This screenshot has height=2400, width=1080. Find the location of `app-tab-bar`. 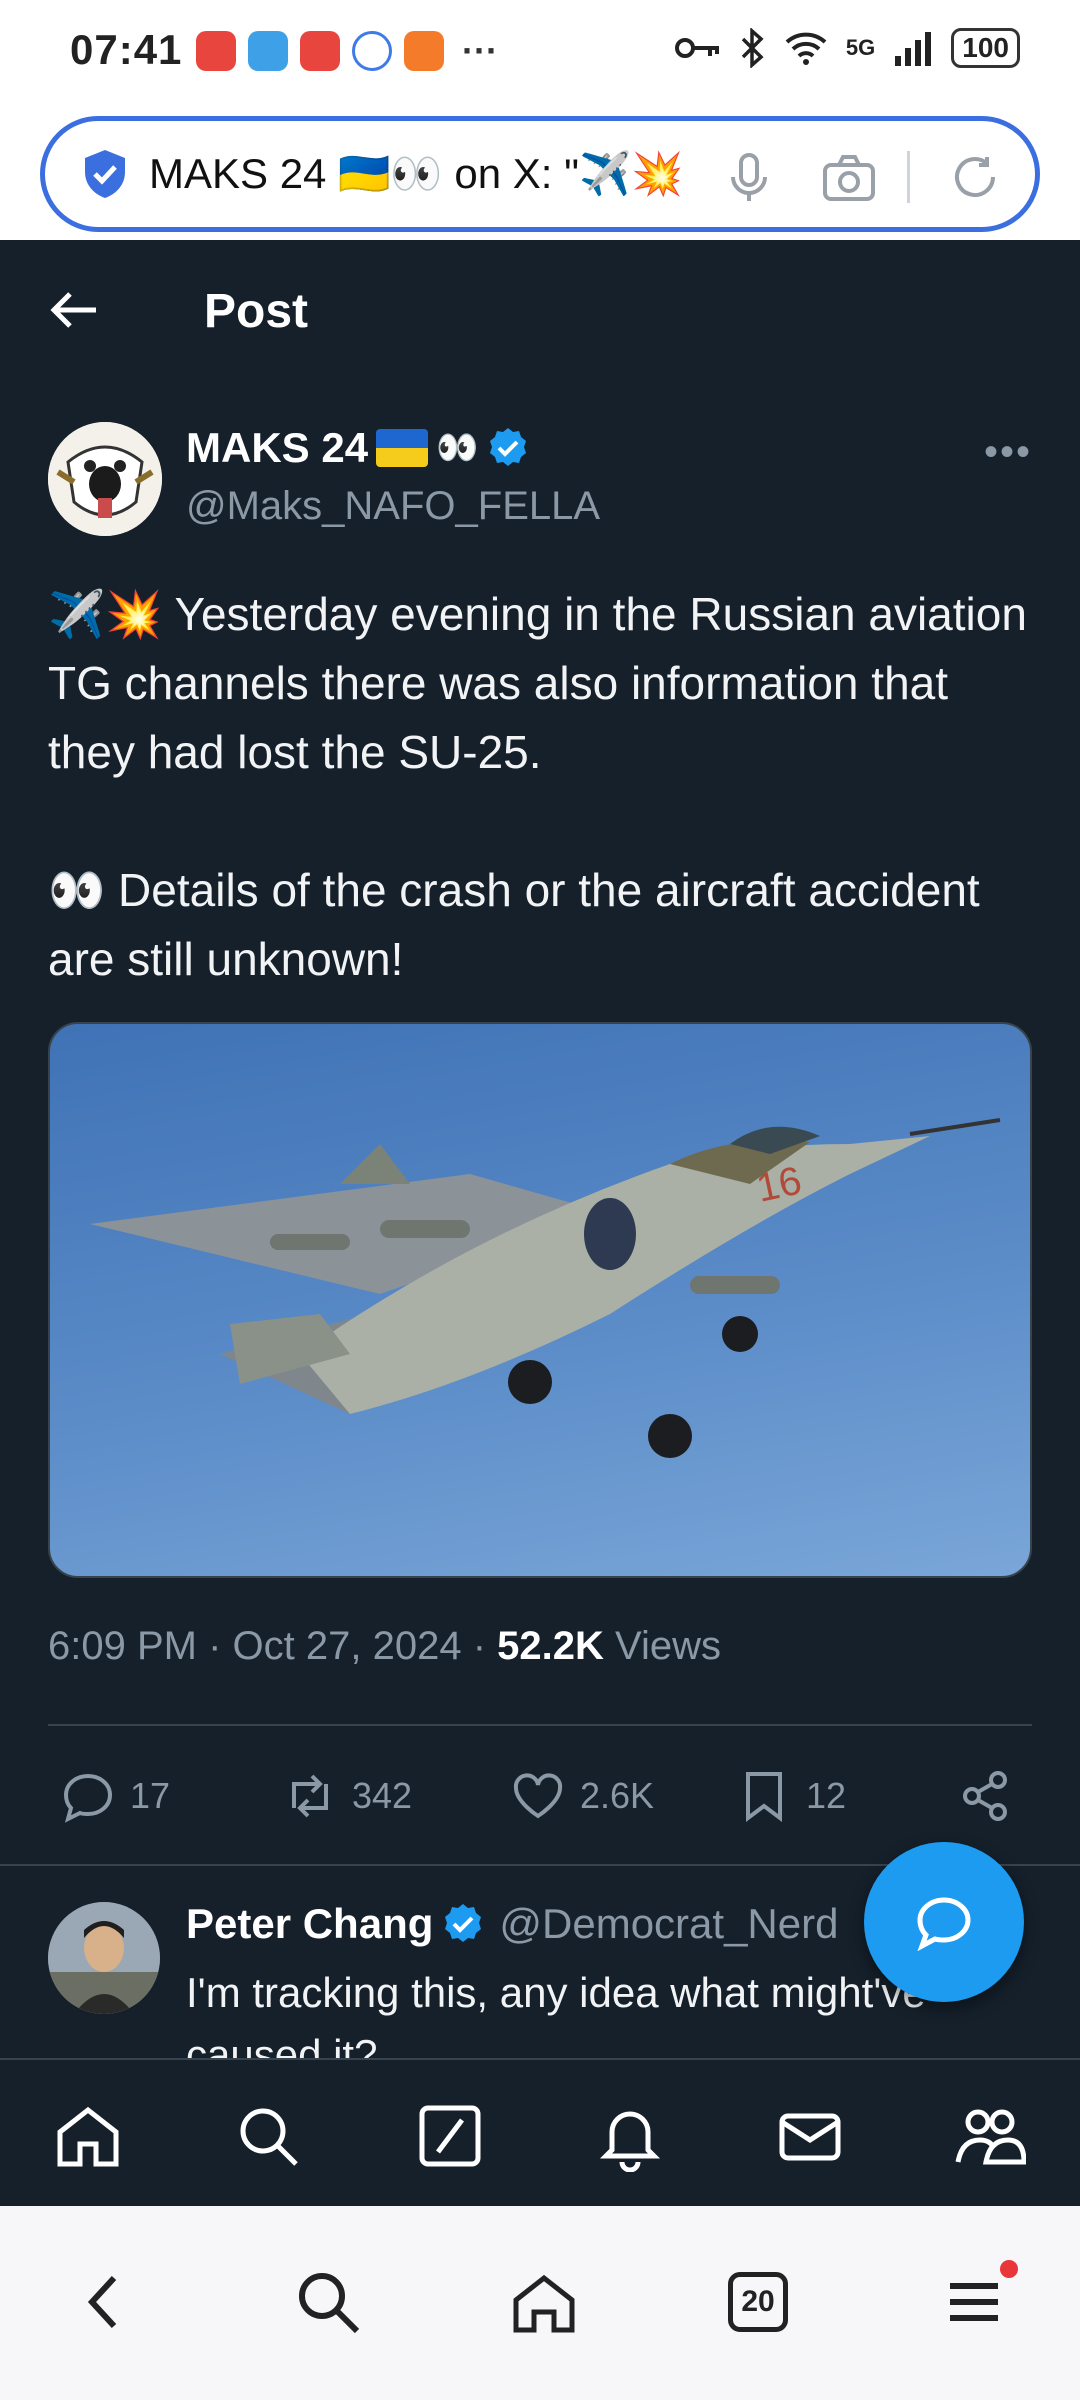

app-tab-bar is located at coordinates (540, 2132).